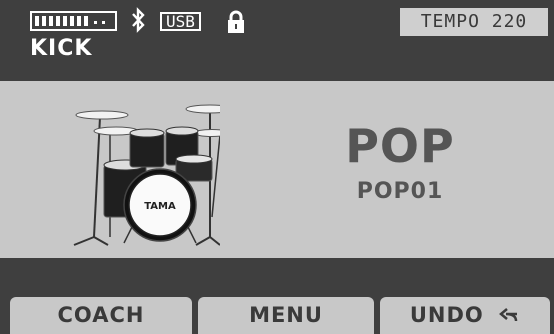 This screenshot has width=554, height=334. I want to click on undo-button-label: UNDO, so click(446, 315).